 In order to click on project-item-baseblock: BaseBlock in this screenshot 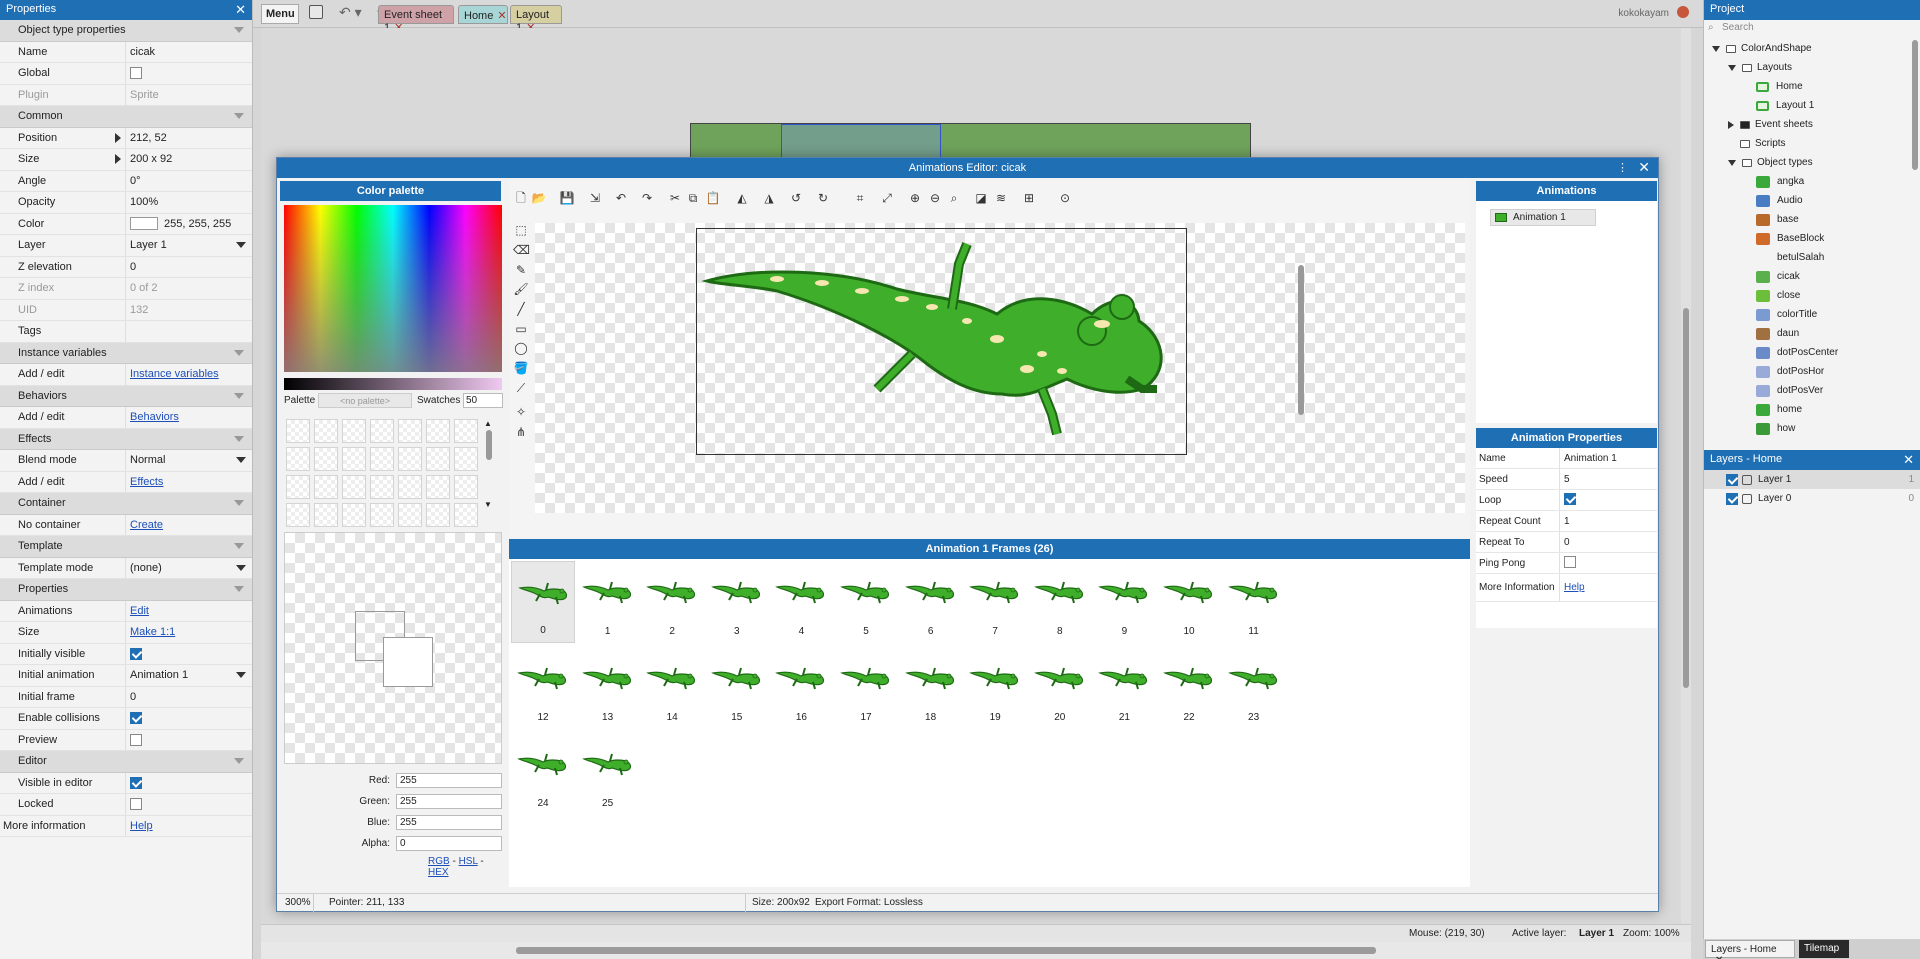, I will do `click(1816, 238)`.